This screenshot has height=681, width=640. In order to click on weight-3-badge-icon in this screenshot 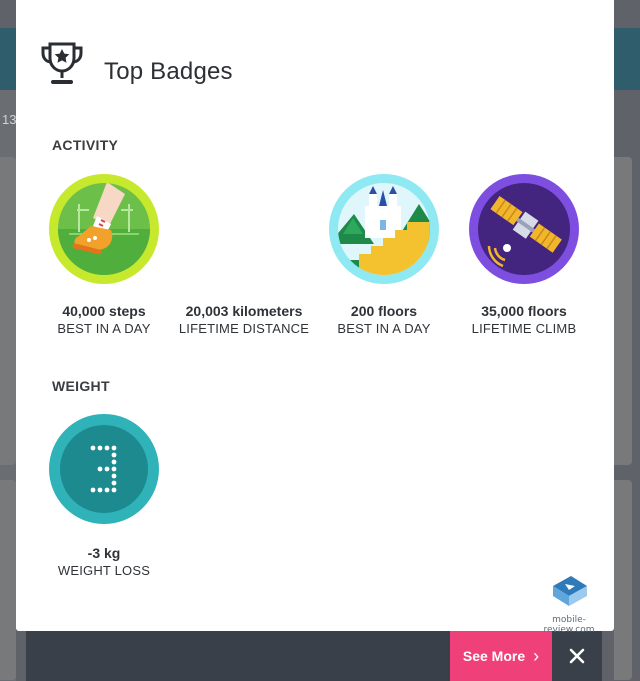, I will do `click(104, 469)`.